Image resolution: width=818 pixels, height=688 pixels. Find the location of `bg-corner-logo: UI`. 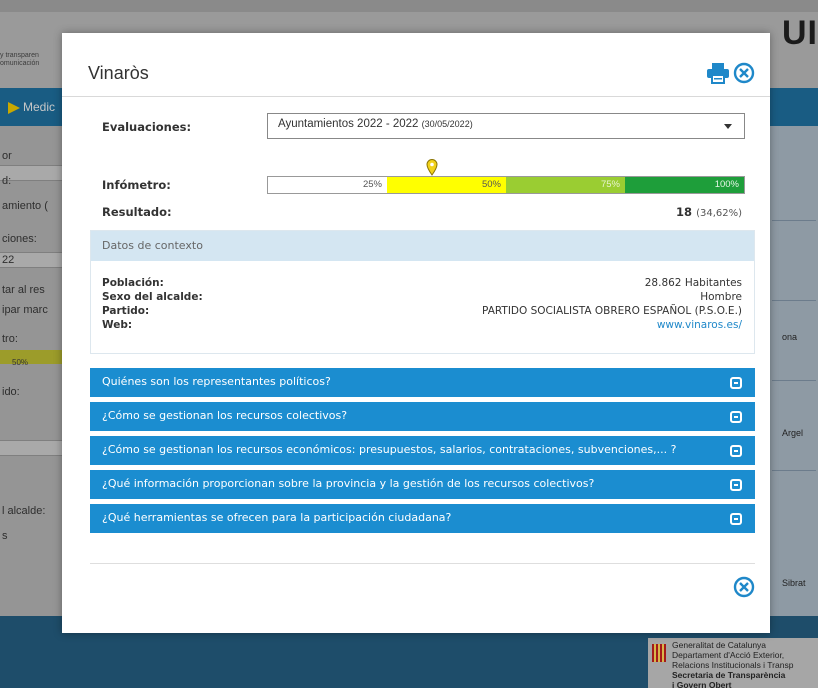

bg-corner-logo: UI is located at coordinates (800, 33).